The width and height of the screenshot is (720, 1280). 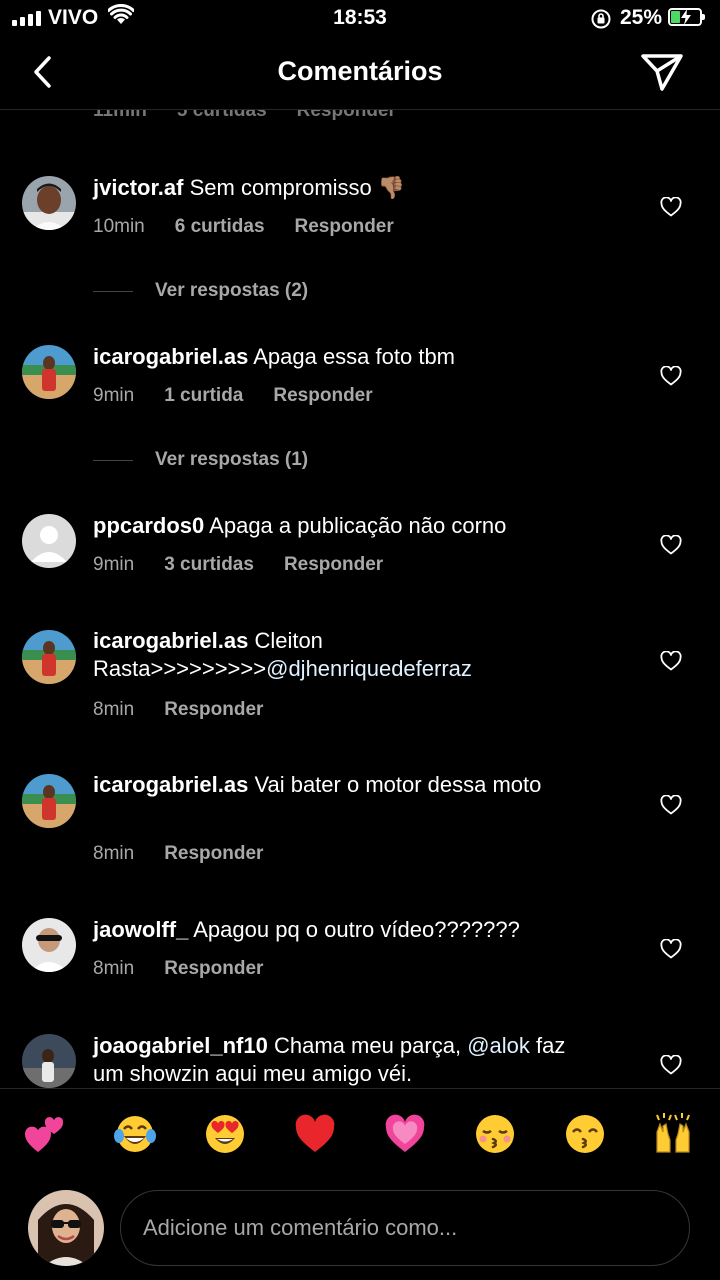 I want to click on kissing-closed-eyes-icon, so click(x=495, y=1134).